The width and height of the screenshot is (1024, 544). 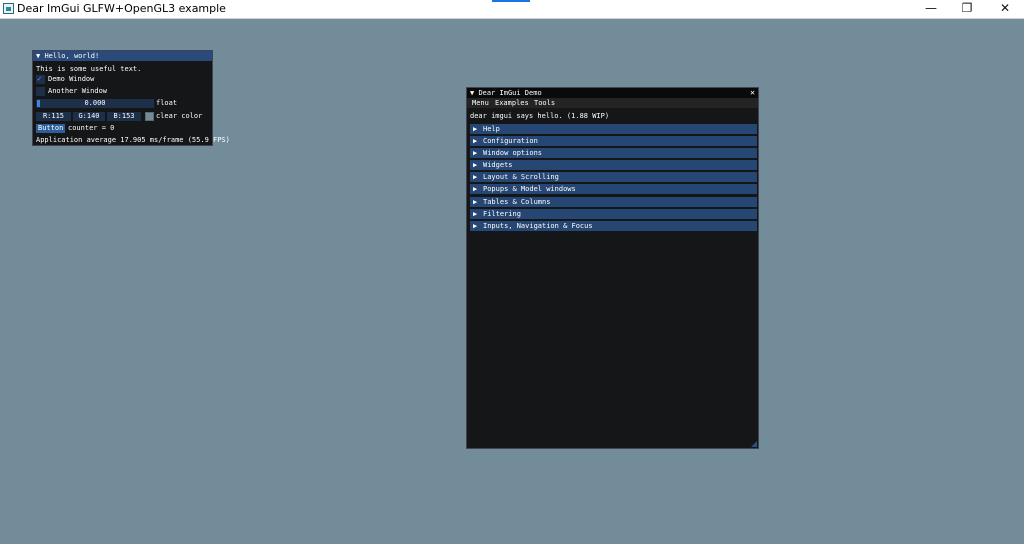 What do you see at coordinates (510, 141) in the screenshot?
I see `header-label: Configuration` at bounding box center [510, 141].